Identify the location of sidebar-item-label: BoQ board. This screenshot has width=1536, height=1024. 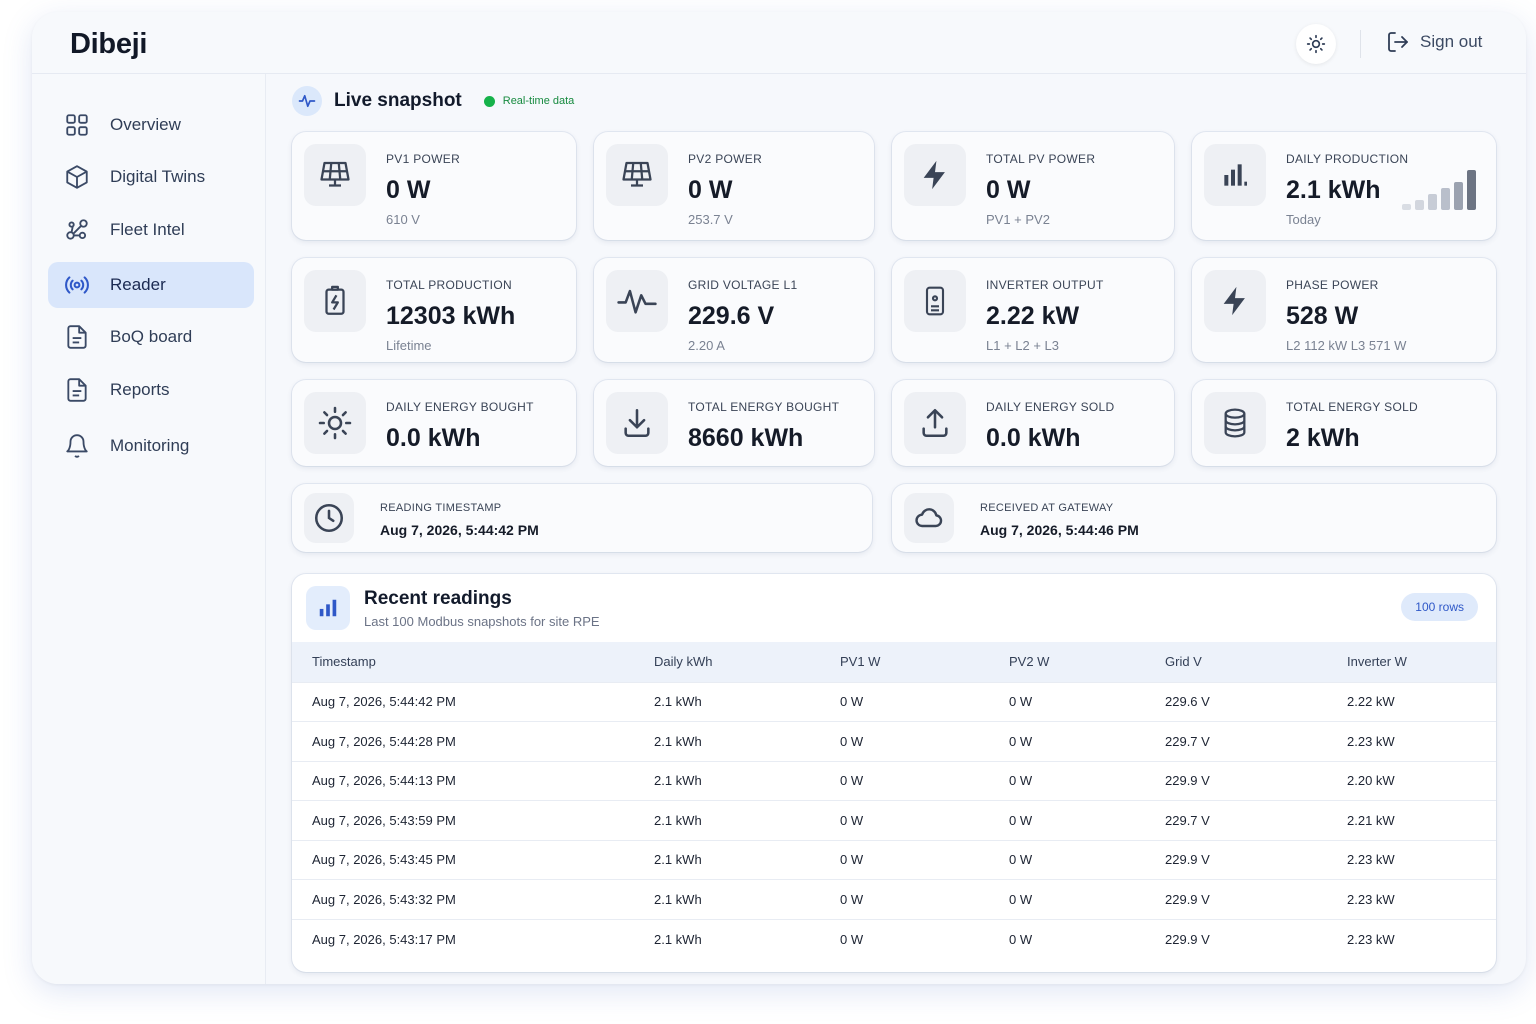
(151, 336).